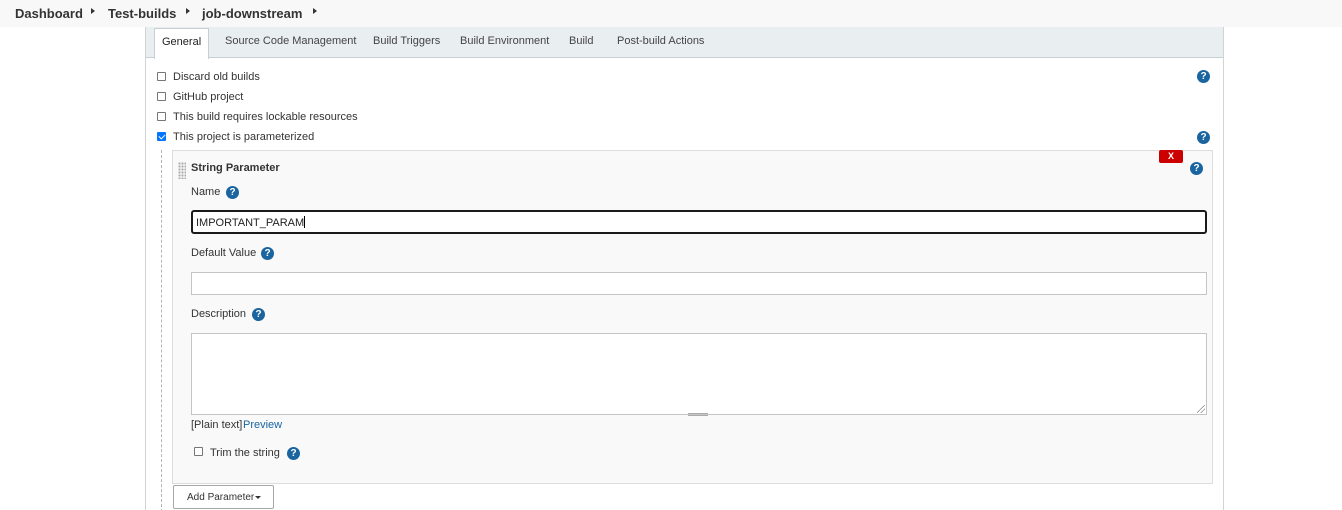 The image size is (1342, 510). I want to click on text-caret, so click(305, 222).